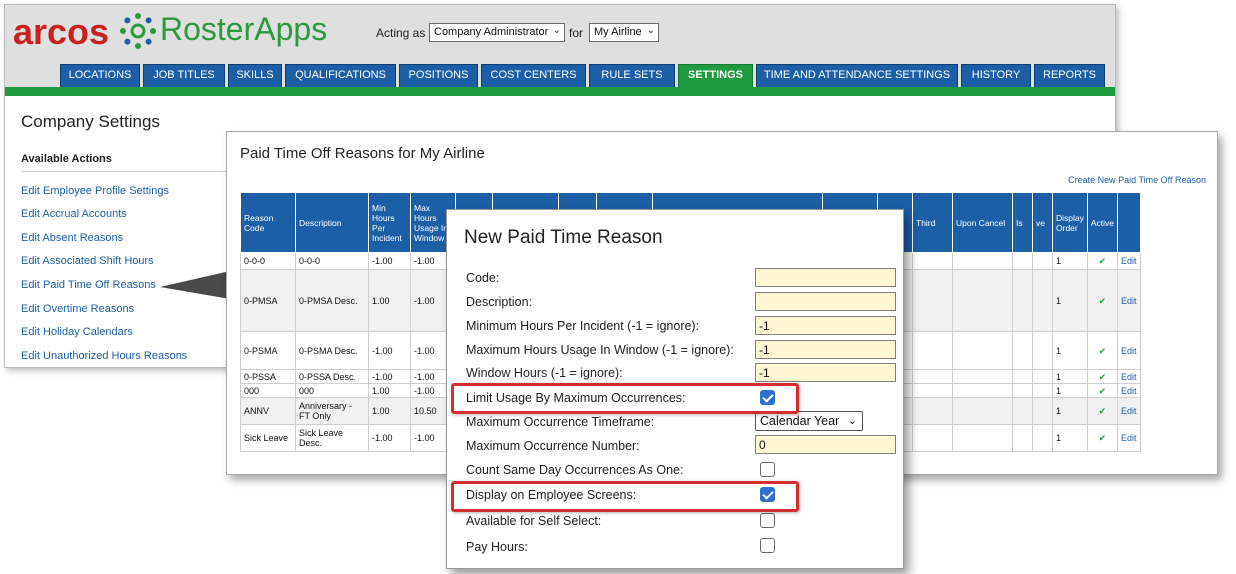  What do you see at coordinates (340, 75) in the screenshot?
I see `tab-qualifications: QUALIFICATIONS` at bounding box center [340, 75].